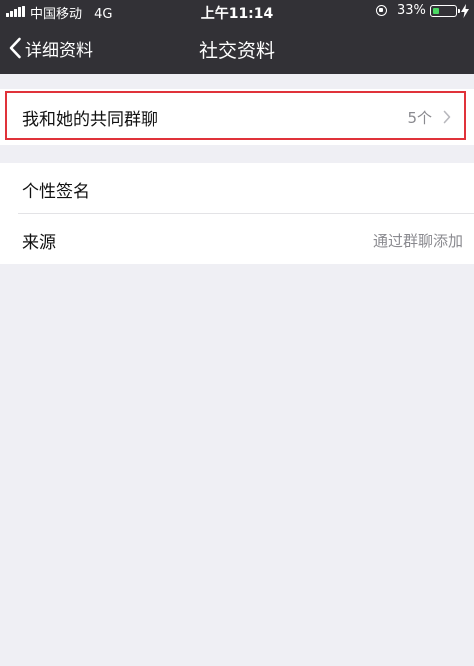 This screenshot has width=474, height=666. What do you see at coordinates (417, 241) in the screenshot?
I see `source-value: 通过群聊添加` at bounding box center [417, 241].